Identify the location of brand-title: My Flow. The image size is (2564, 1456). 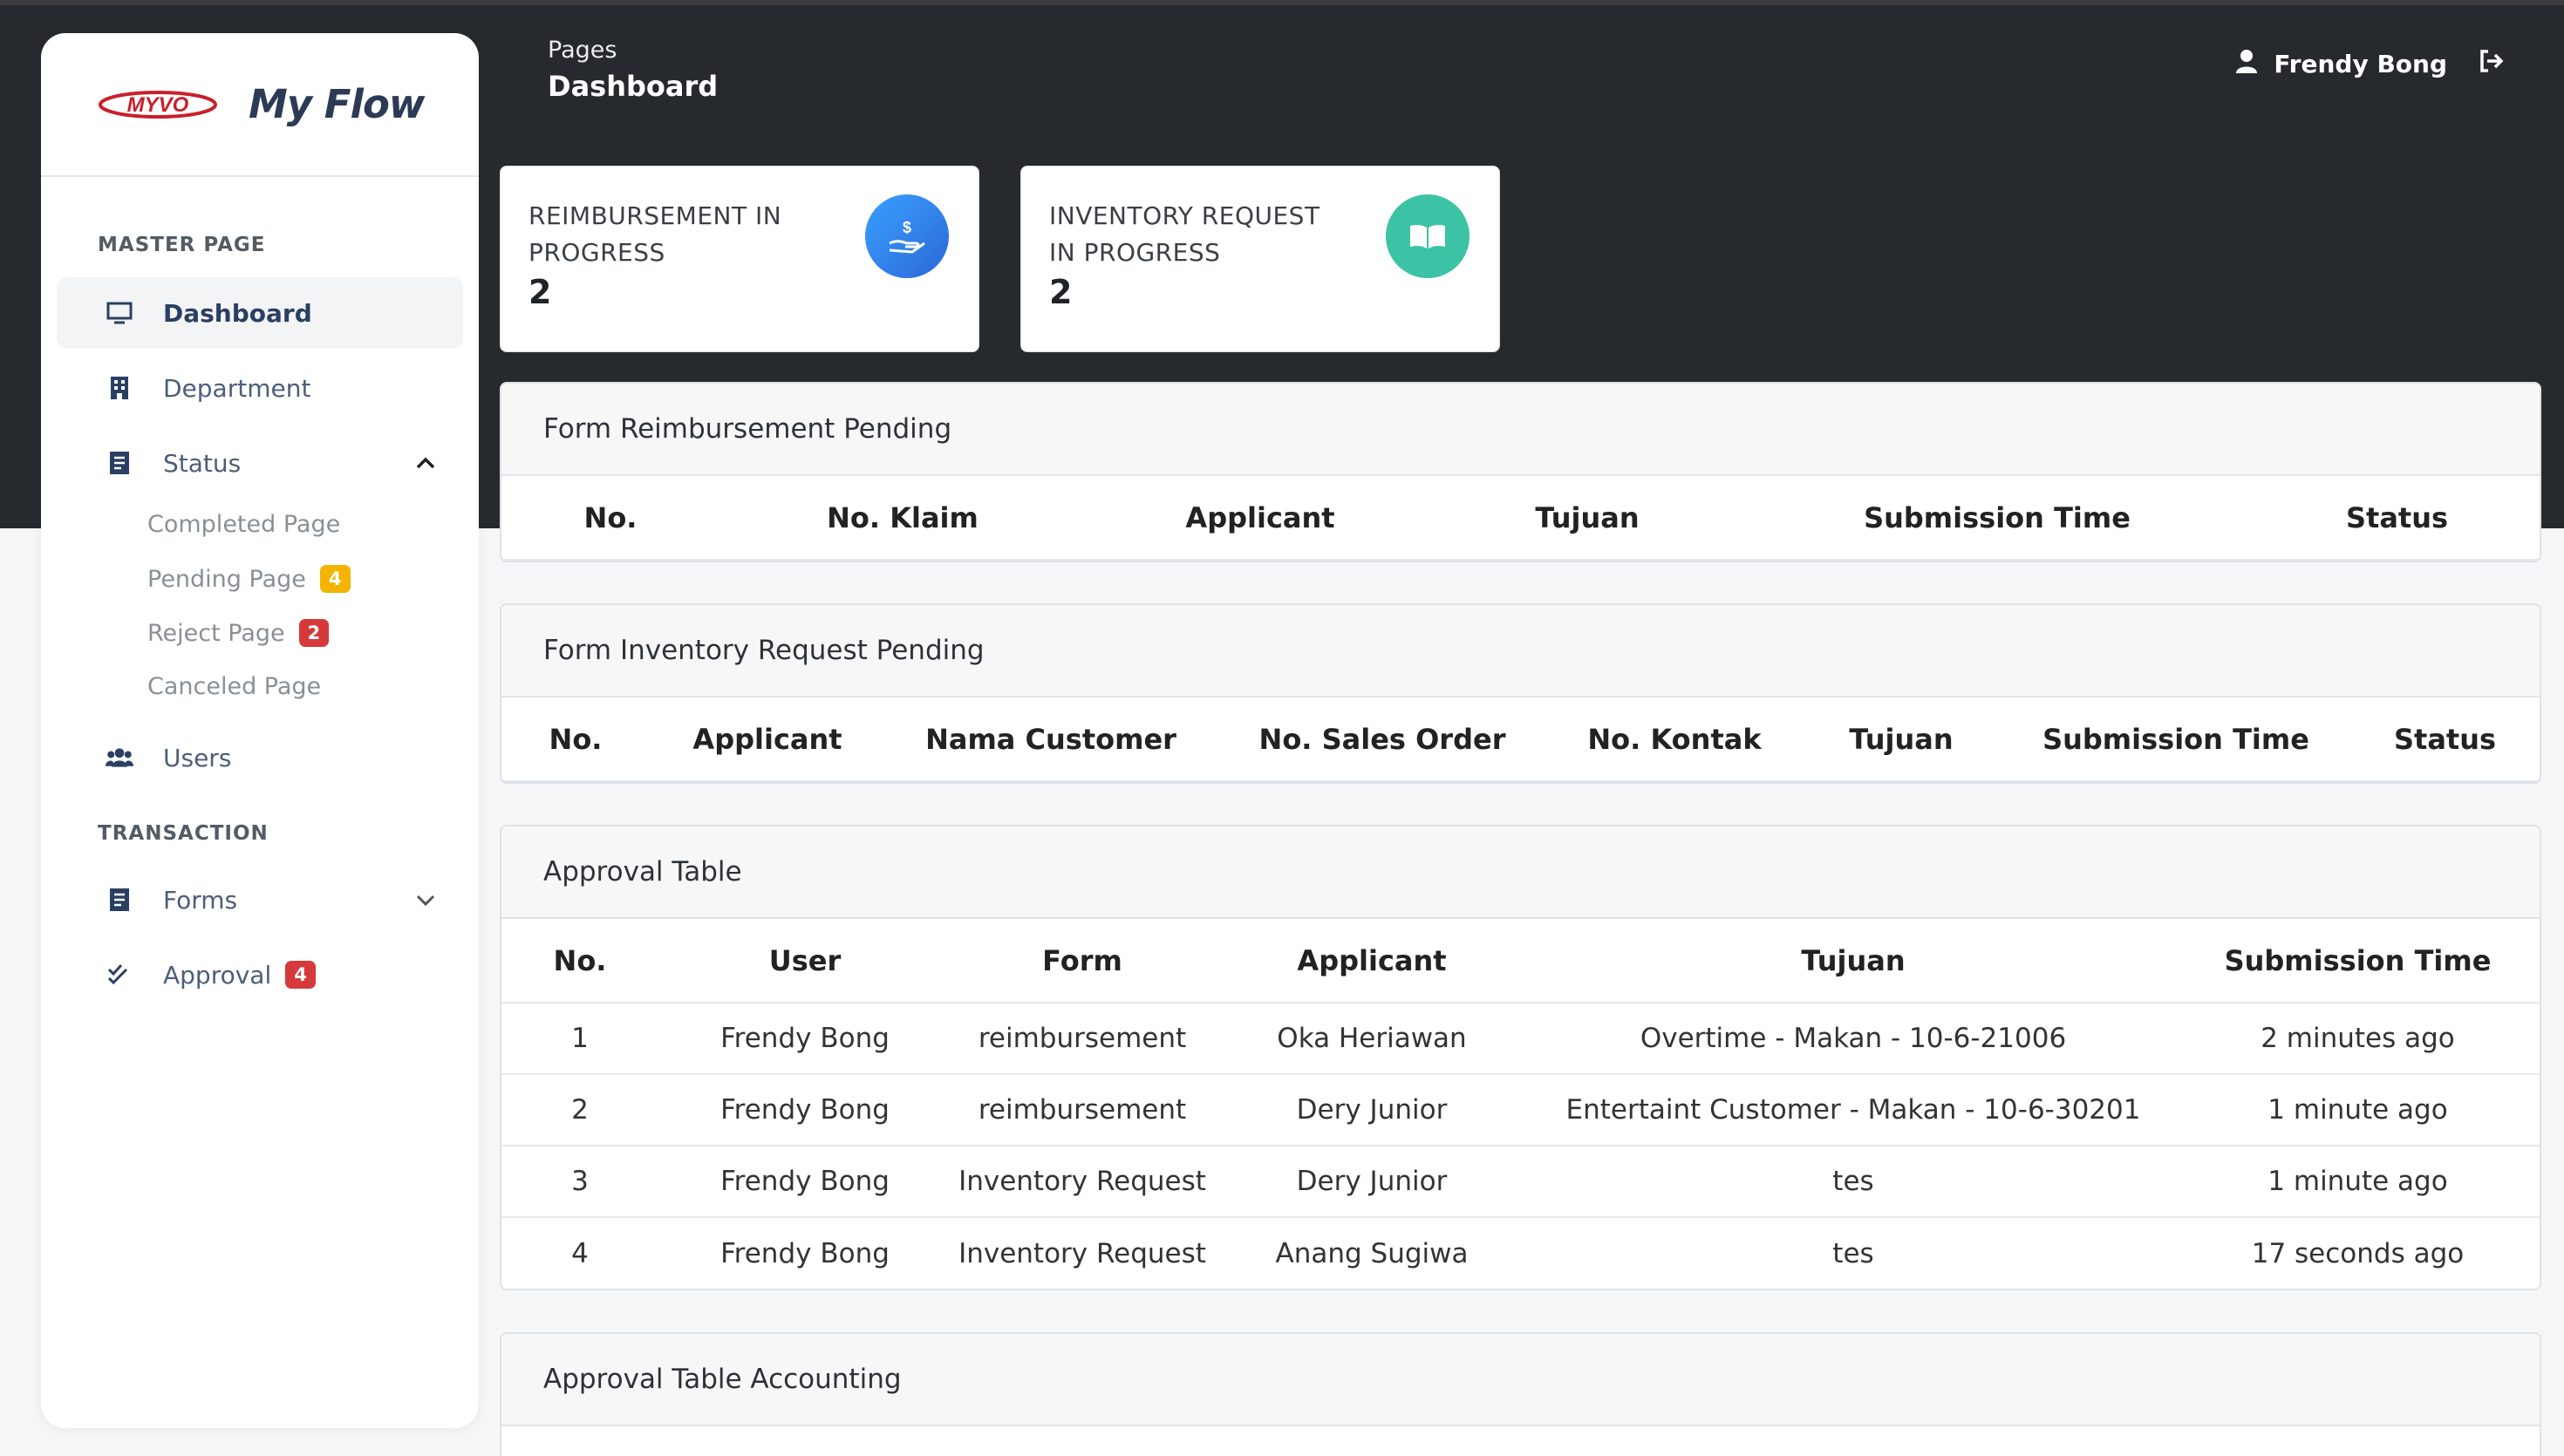
(337, 104).